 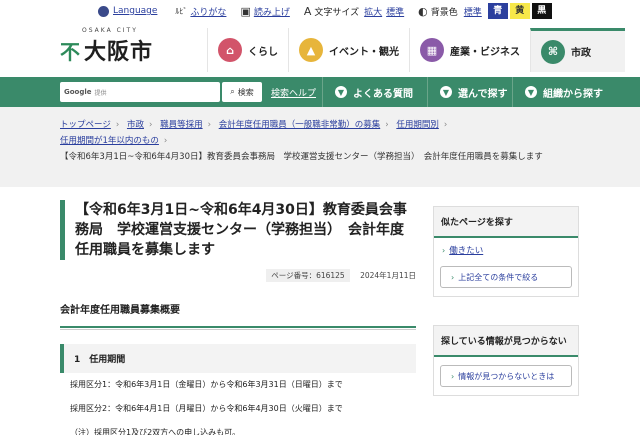 I want to click on org-link: ▼ 組織から探す, so click(x=576, y=92).